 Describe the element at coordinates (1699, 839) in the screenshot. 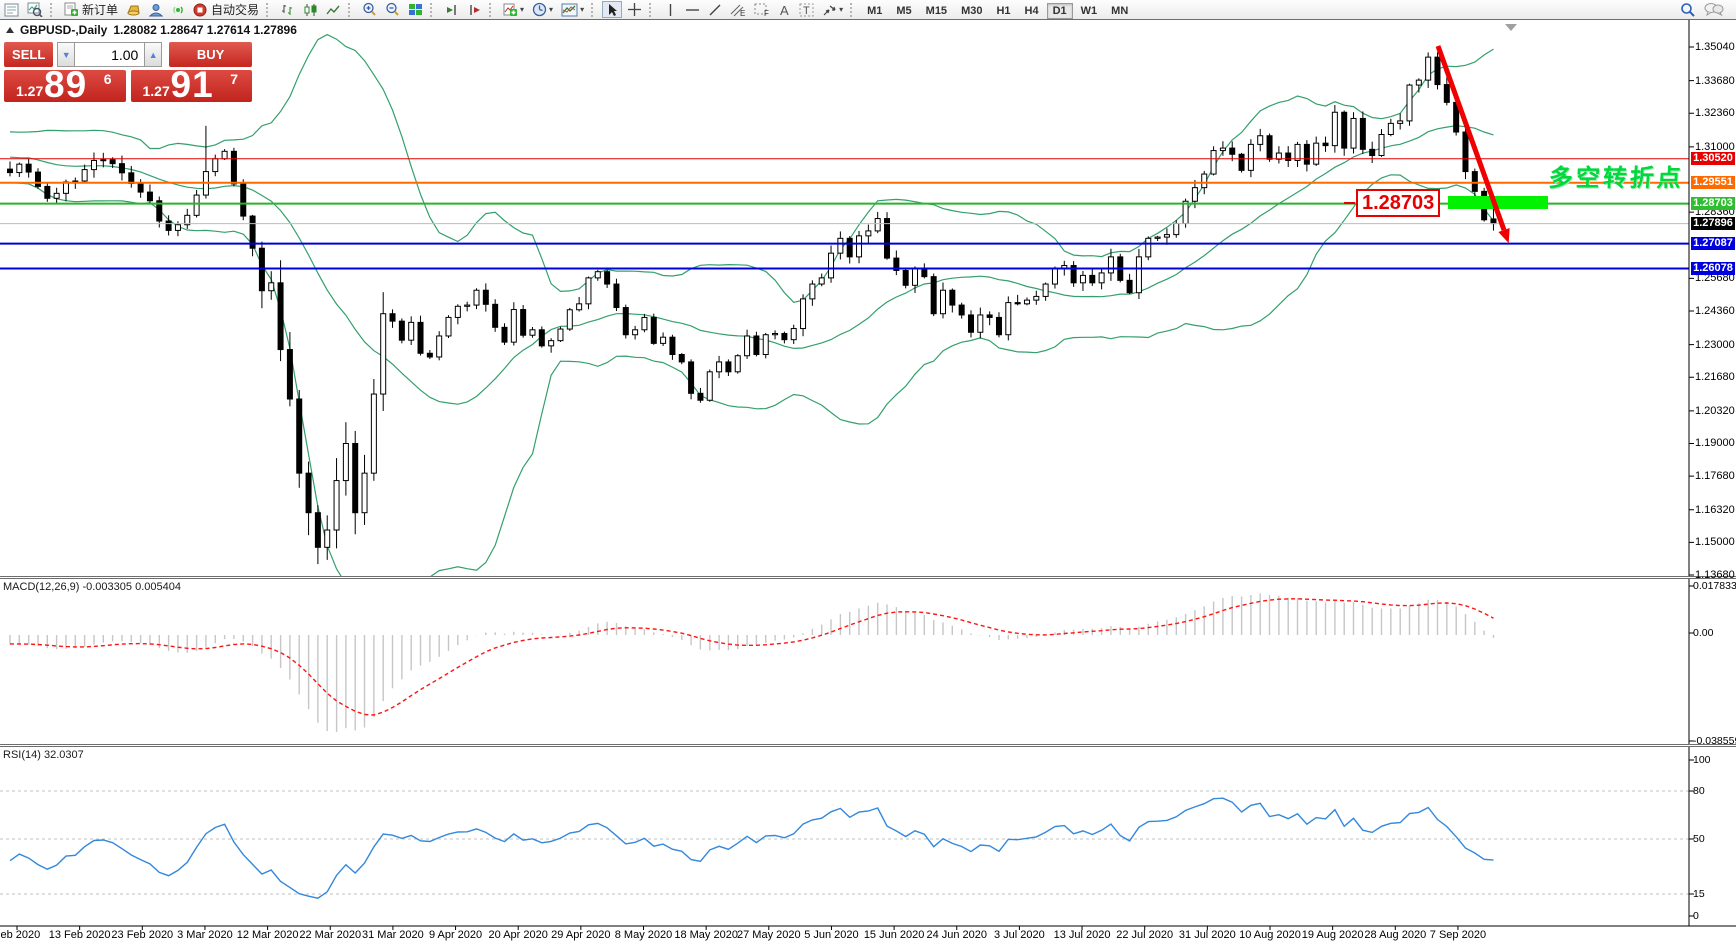

I see `indicator-tick-label: 50` at that location.